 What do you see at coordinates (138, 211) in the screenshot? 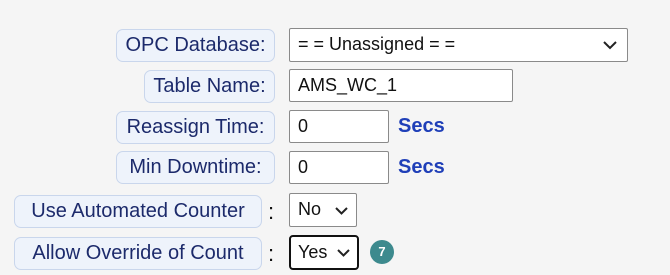
I see `use-automated-counter-label: Use Automated Counter` at bounding box center [138, 211].